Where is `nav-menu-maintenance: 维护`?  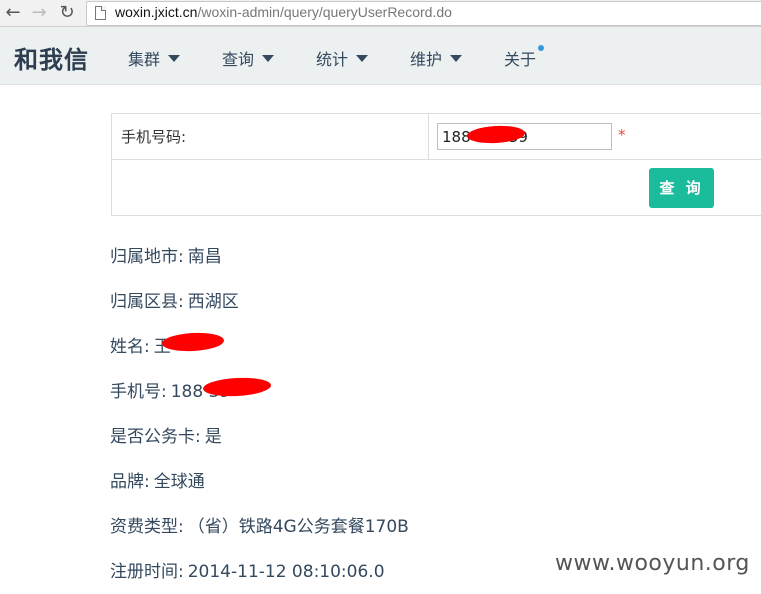 nav-menu-maintenance: 维护 is located at coordinates (436, 58).